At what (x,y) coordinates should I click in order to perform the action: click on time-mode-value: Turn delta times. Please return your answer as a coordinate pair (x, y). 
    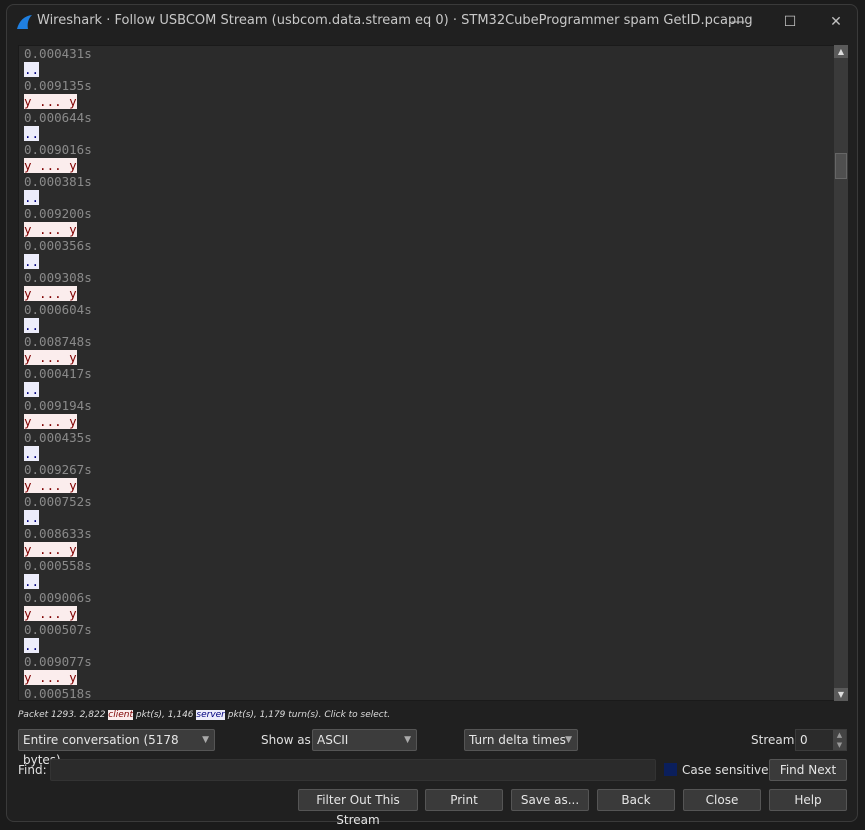
    Looking at the image, I should click on (517, 740).